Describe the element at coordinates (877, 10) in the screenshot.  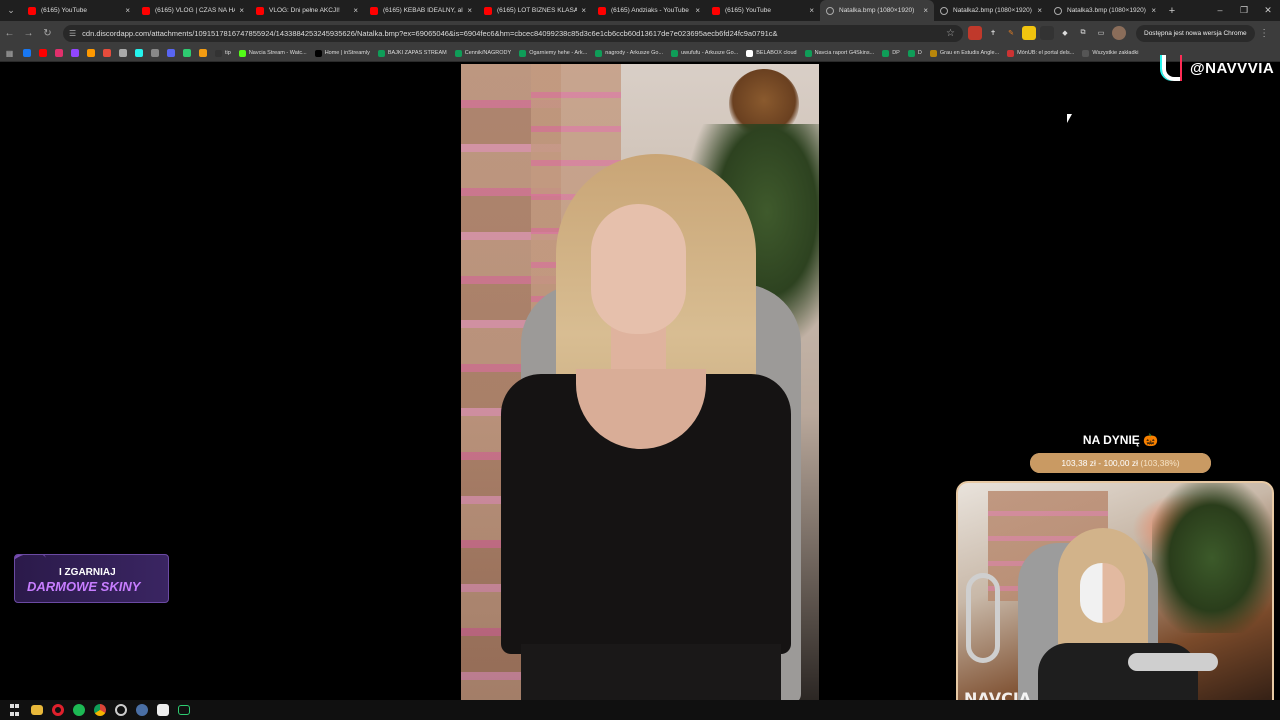
I see `tab-8: Natalka.bmp (1080×1920) ×` at that location.